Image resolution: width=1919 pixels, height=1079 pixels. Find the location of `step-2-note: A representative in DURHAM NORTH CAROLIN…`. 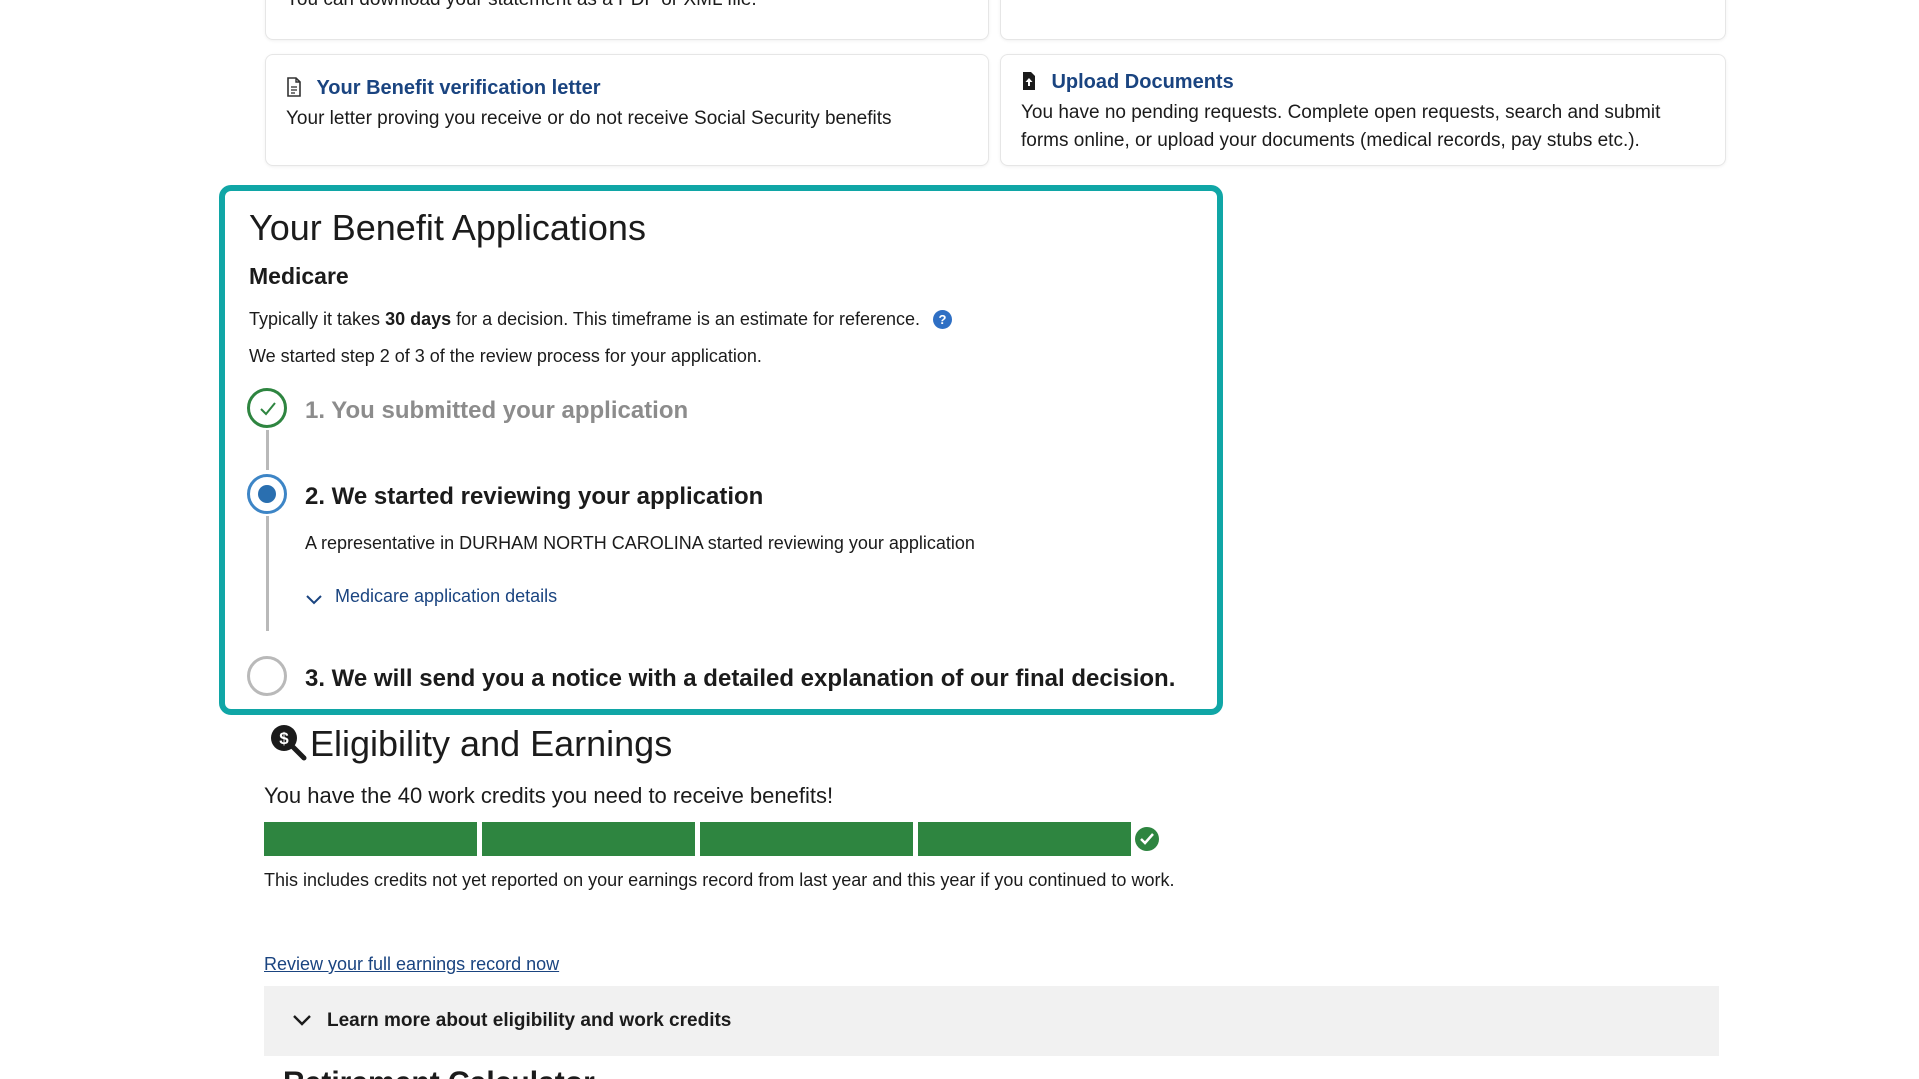

step-2-note: A representative in DURHAM NORTH CAROLIN… is located at coordinates (640, 543).